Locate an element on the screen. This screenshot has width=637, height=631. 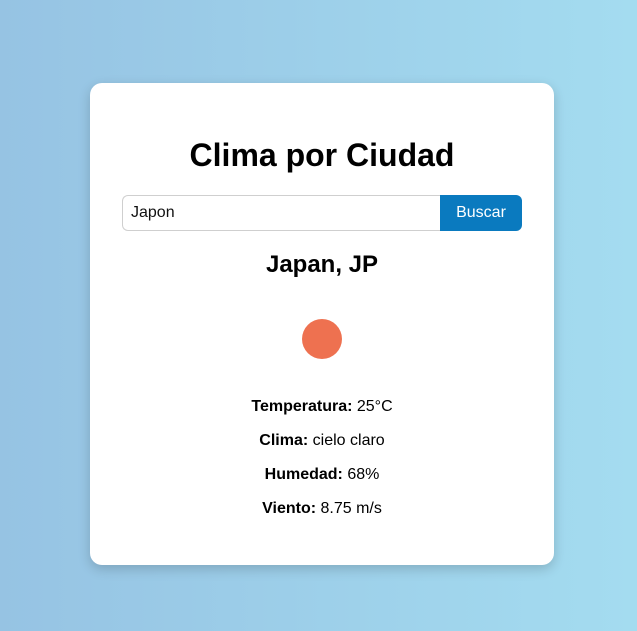
page-title: Clima por Ciudad is located at coordinates (322, 155).